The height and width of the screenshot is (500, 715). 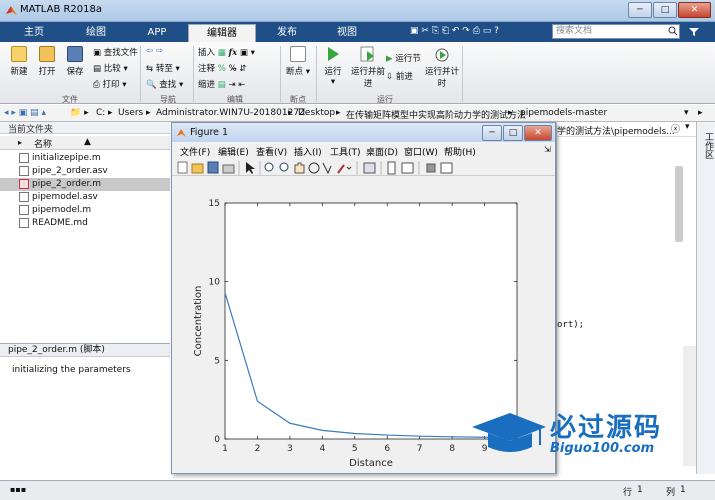 I want to click on menu-edit: 编辑(E), so click(x=233, y=151).